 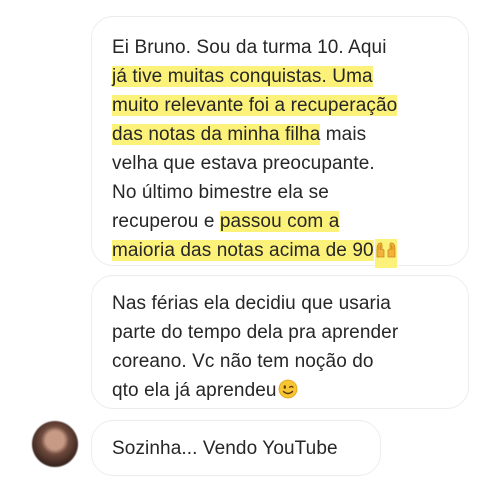 What do you see at coordinates (249, 47) in the screenshot?
I see `message-text: Ei Bruno. Sou da turma 10. Aqui` at bounding box center [249, 47].